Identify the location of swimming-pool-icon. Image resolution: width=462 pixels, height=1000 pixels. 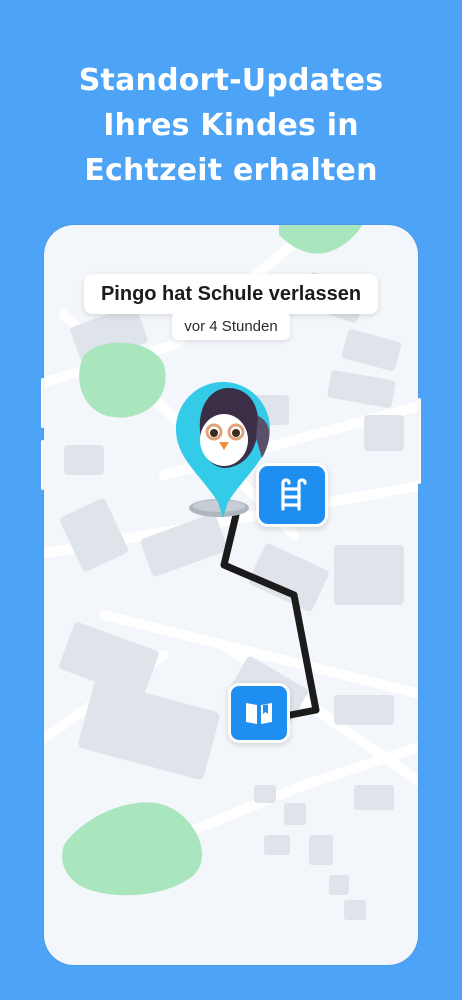
(294, 494).